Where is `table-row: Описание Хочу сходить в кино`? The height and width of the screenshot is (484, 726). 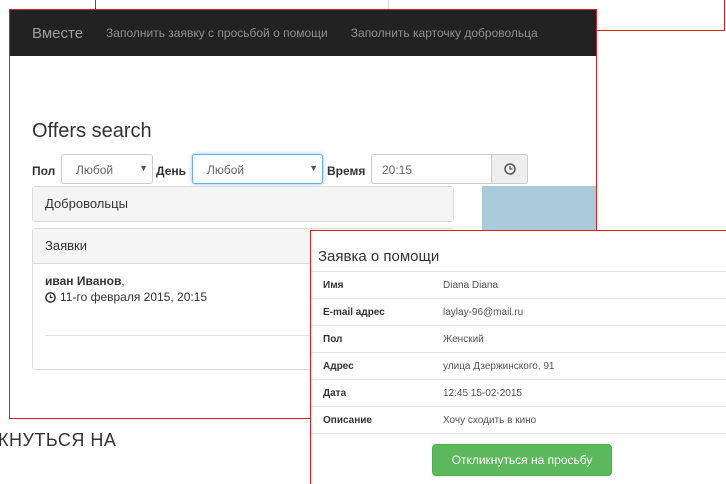
table-row: Описание Хочу сходить в кино is located at coordinates (518, 420).